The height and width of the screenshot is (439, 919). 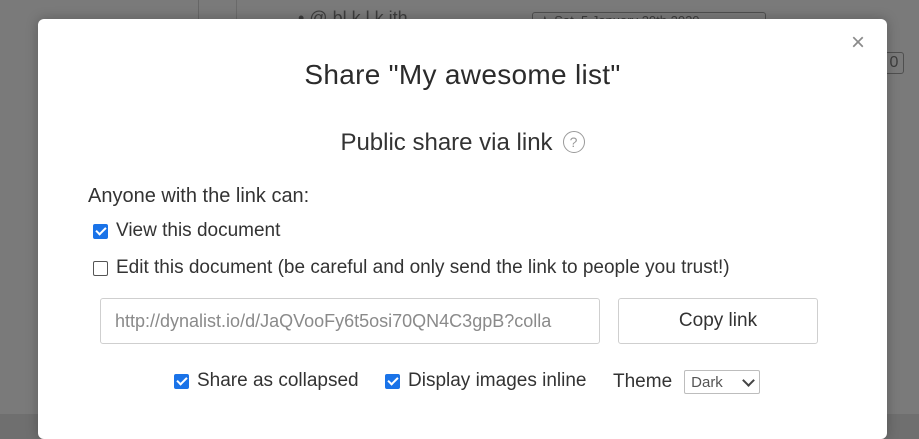 I want to click on display-images-checkbox, so click(x=392, y=381).